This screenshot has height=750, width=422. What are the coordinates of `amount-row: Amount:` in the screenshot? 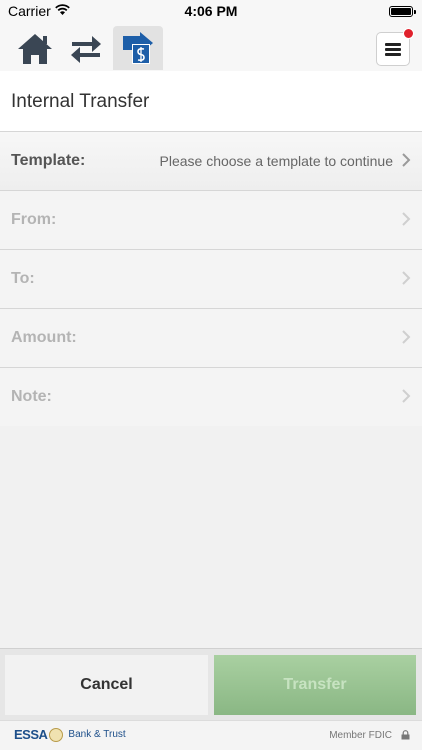 It's located at (211, 338).